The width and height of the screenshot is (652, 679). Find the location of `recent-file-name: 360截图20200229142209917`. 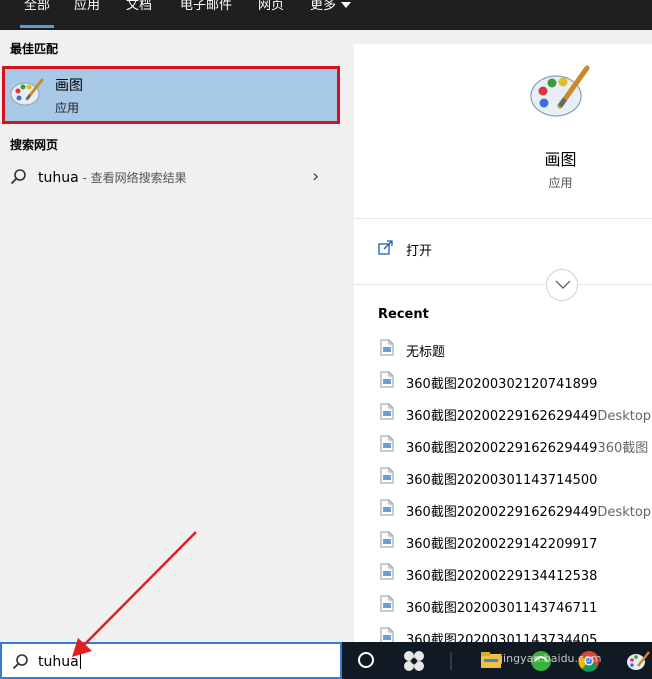

recent-file-name: 360截图20200229142209917 is located at coordinates (501, 542).